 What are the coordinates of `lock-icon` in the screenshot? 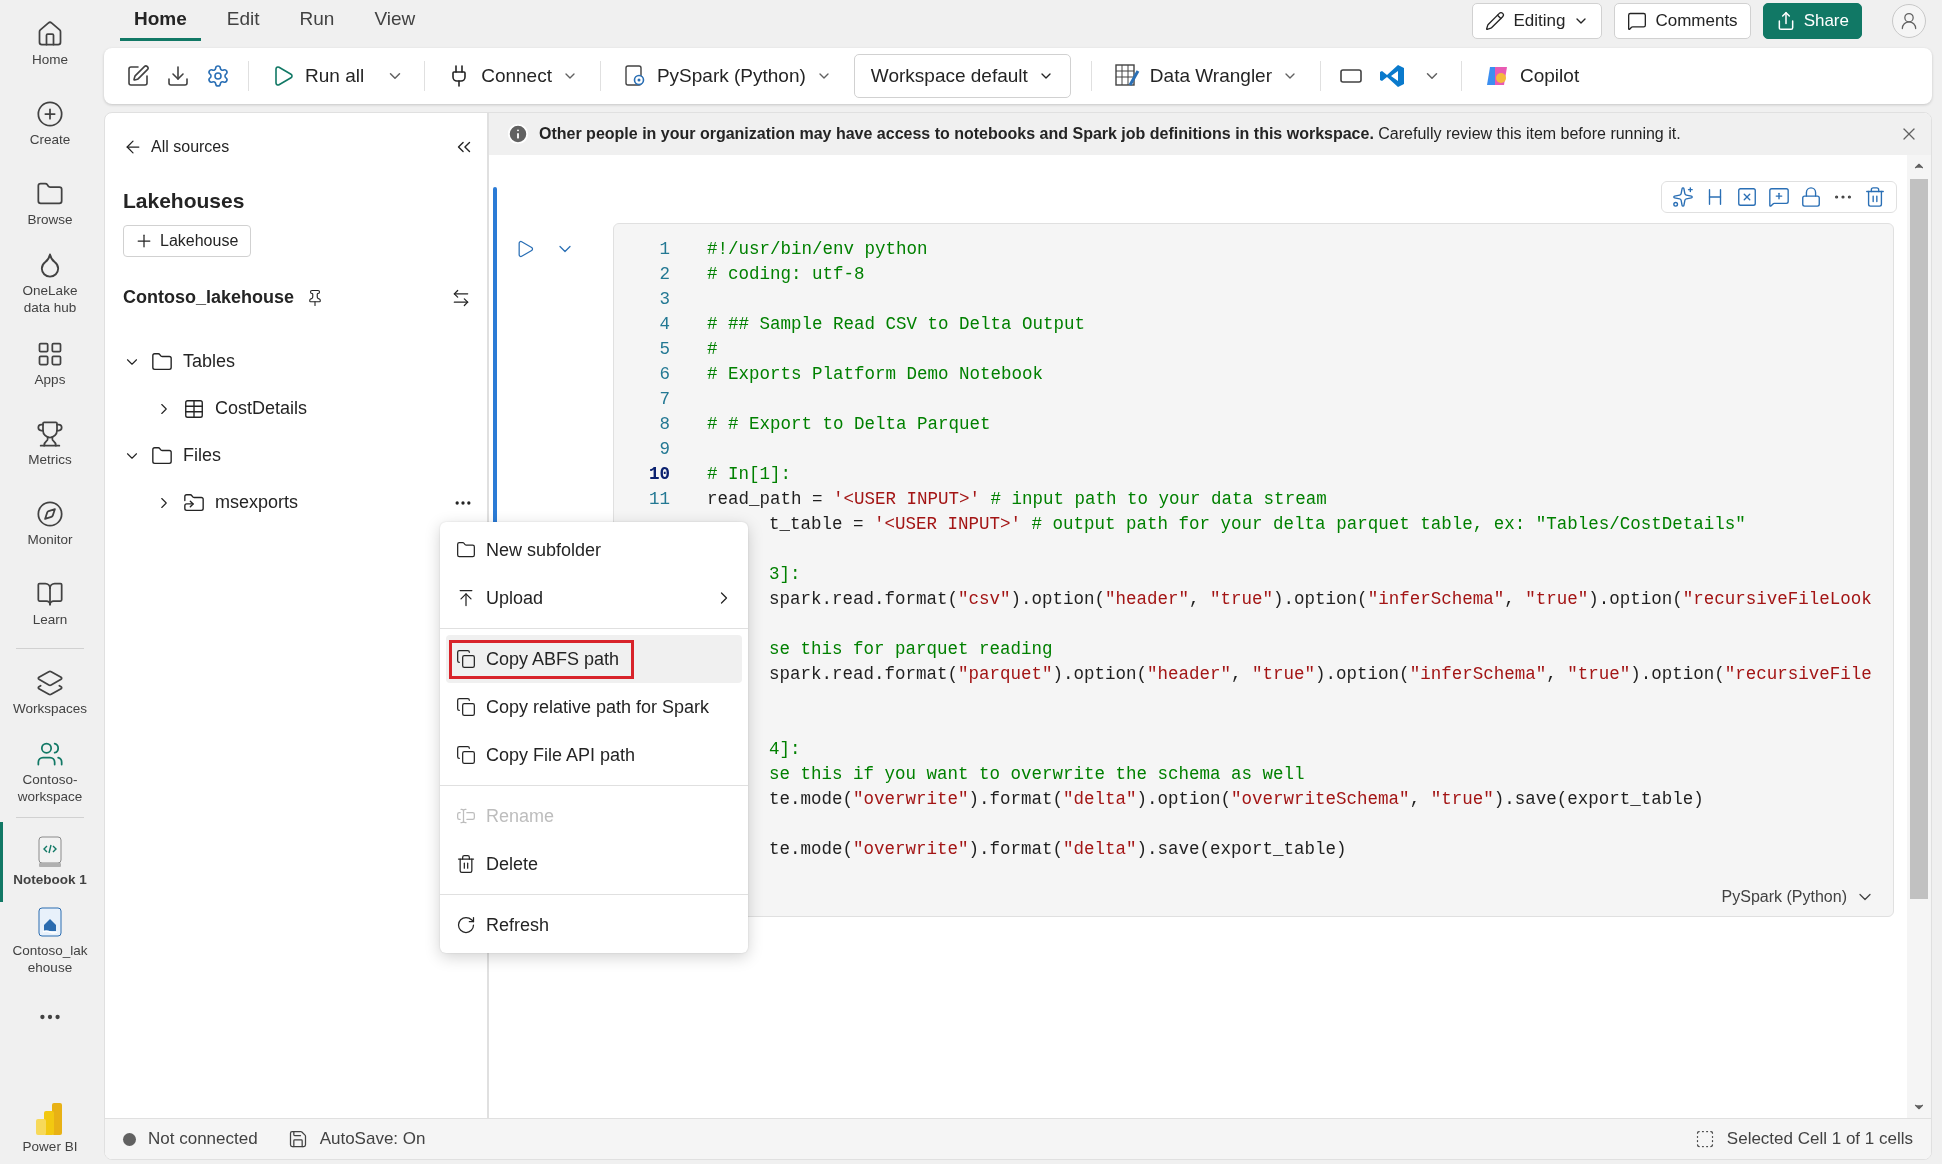 It's located at (1811, 197).